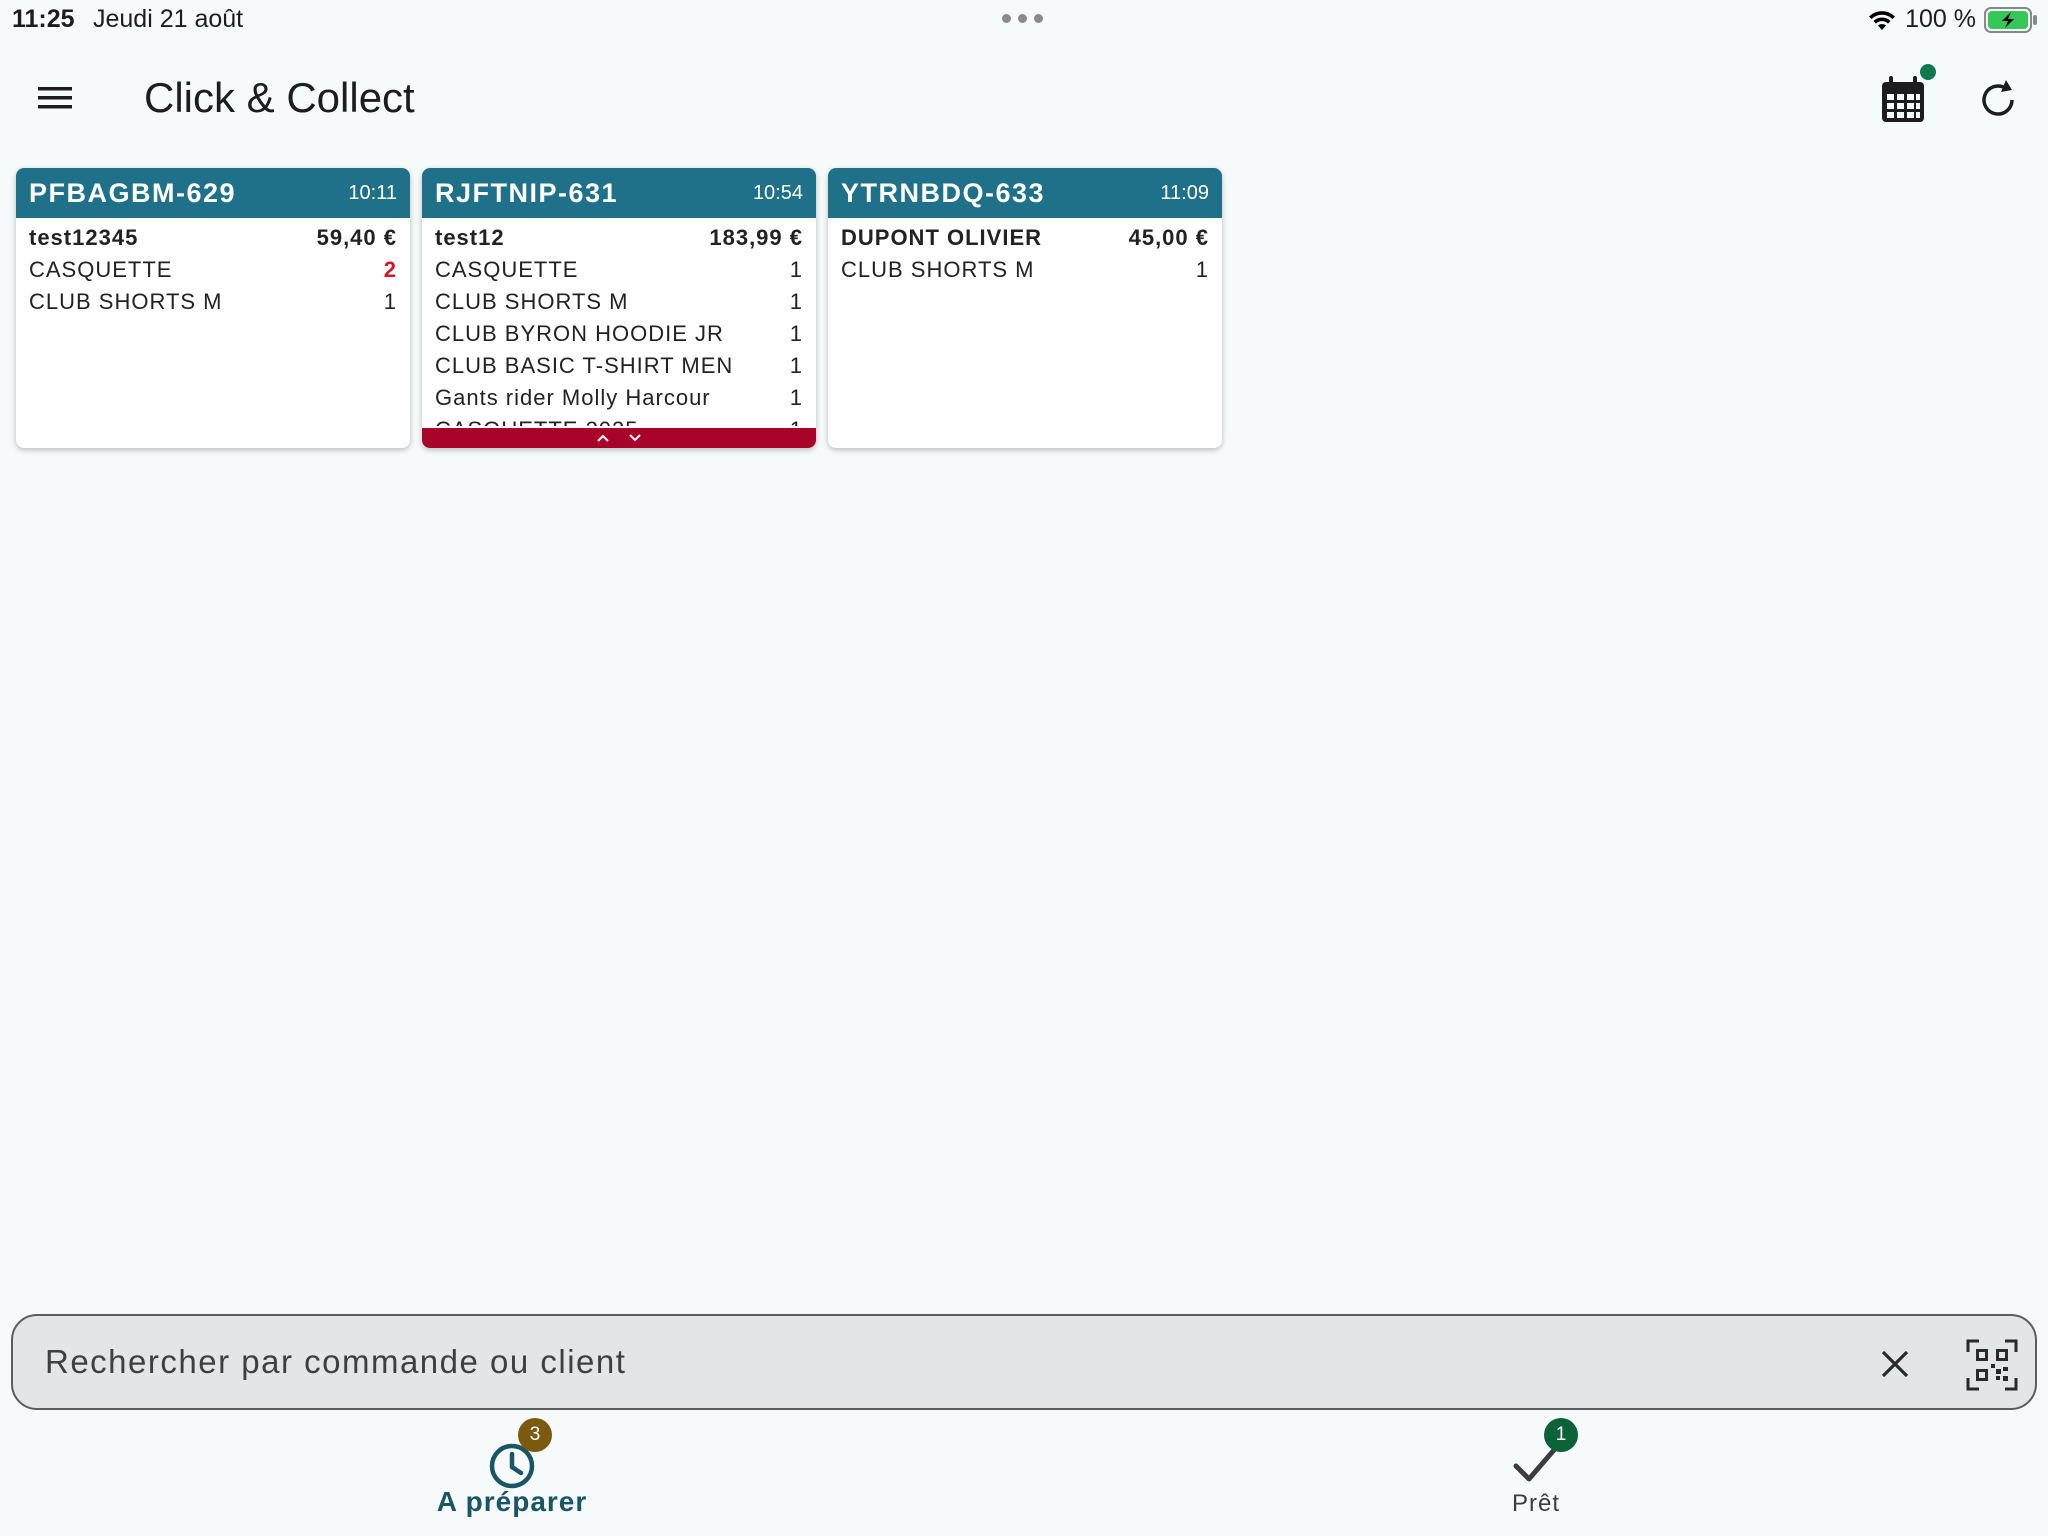  I want to click on ready-count-badge: 1, so click(1561, 1435).